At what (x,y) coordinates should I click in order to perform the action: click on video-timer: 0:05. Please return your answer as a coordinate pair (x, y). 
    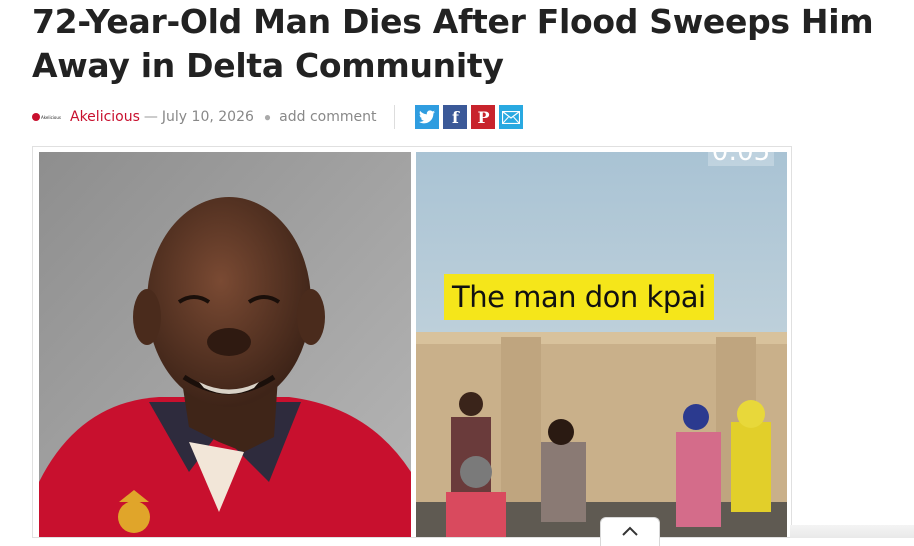
    Looking at the image, I should click on (741, 159).